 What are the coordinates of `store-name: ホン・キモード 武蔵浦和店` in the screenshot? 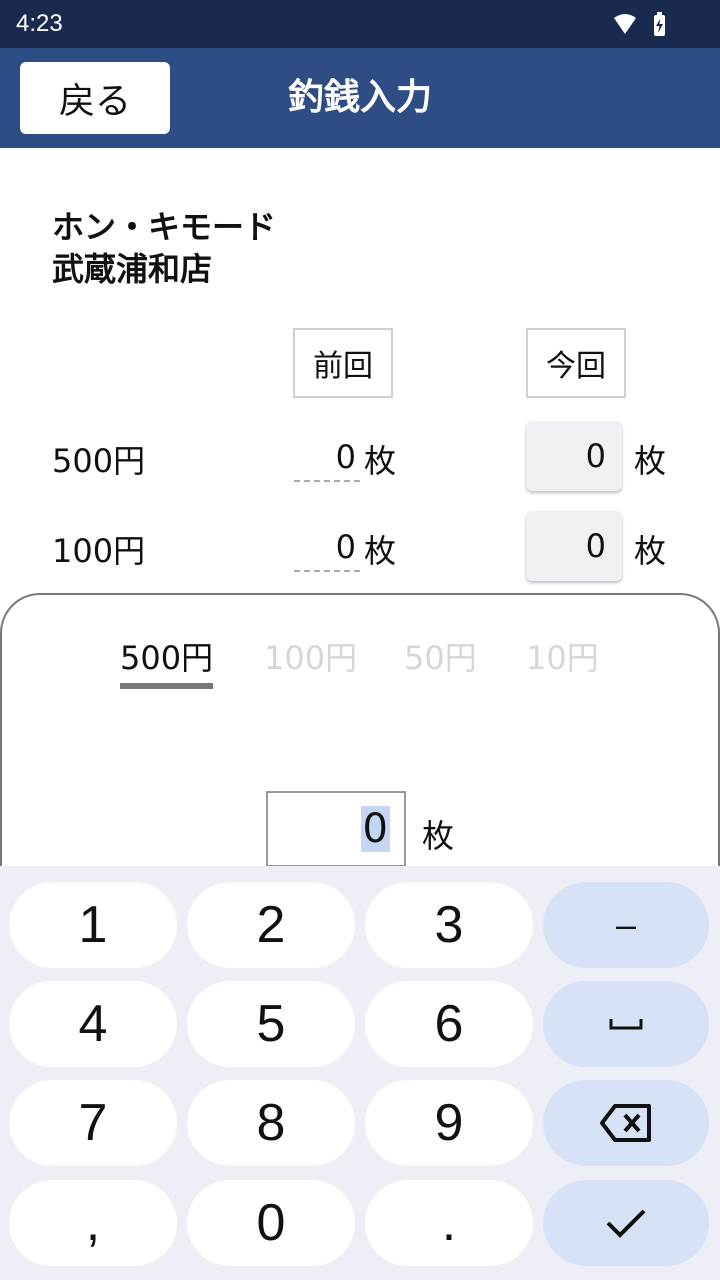 It's located at (164, 248).